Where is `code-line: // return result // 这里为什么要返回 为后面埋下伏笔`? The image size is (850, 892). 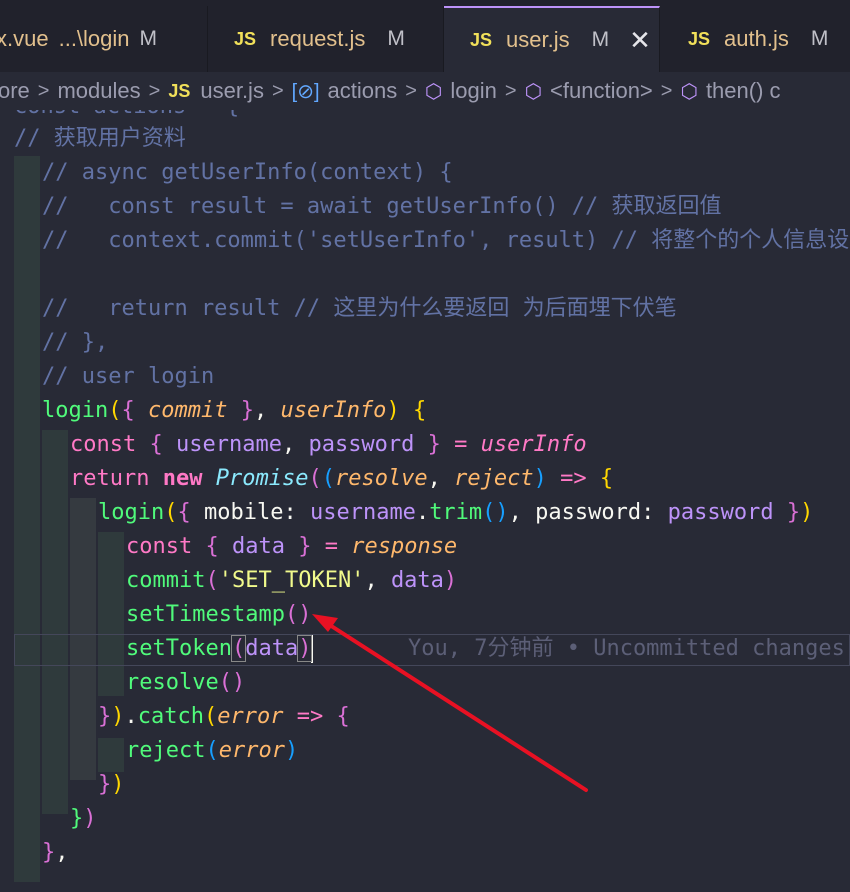 code-line: // return result // 这里为什么要返回 为后面埋下伏笔 is located at coordinates (359, 308).